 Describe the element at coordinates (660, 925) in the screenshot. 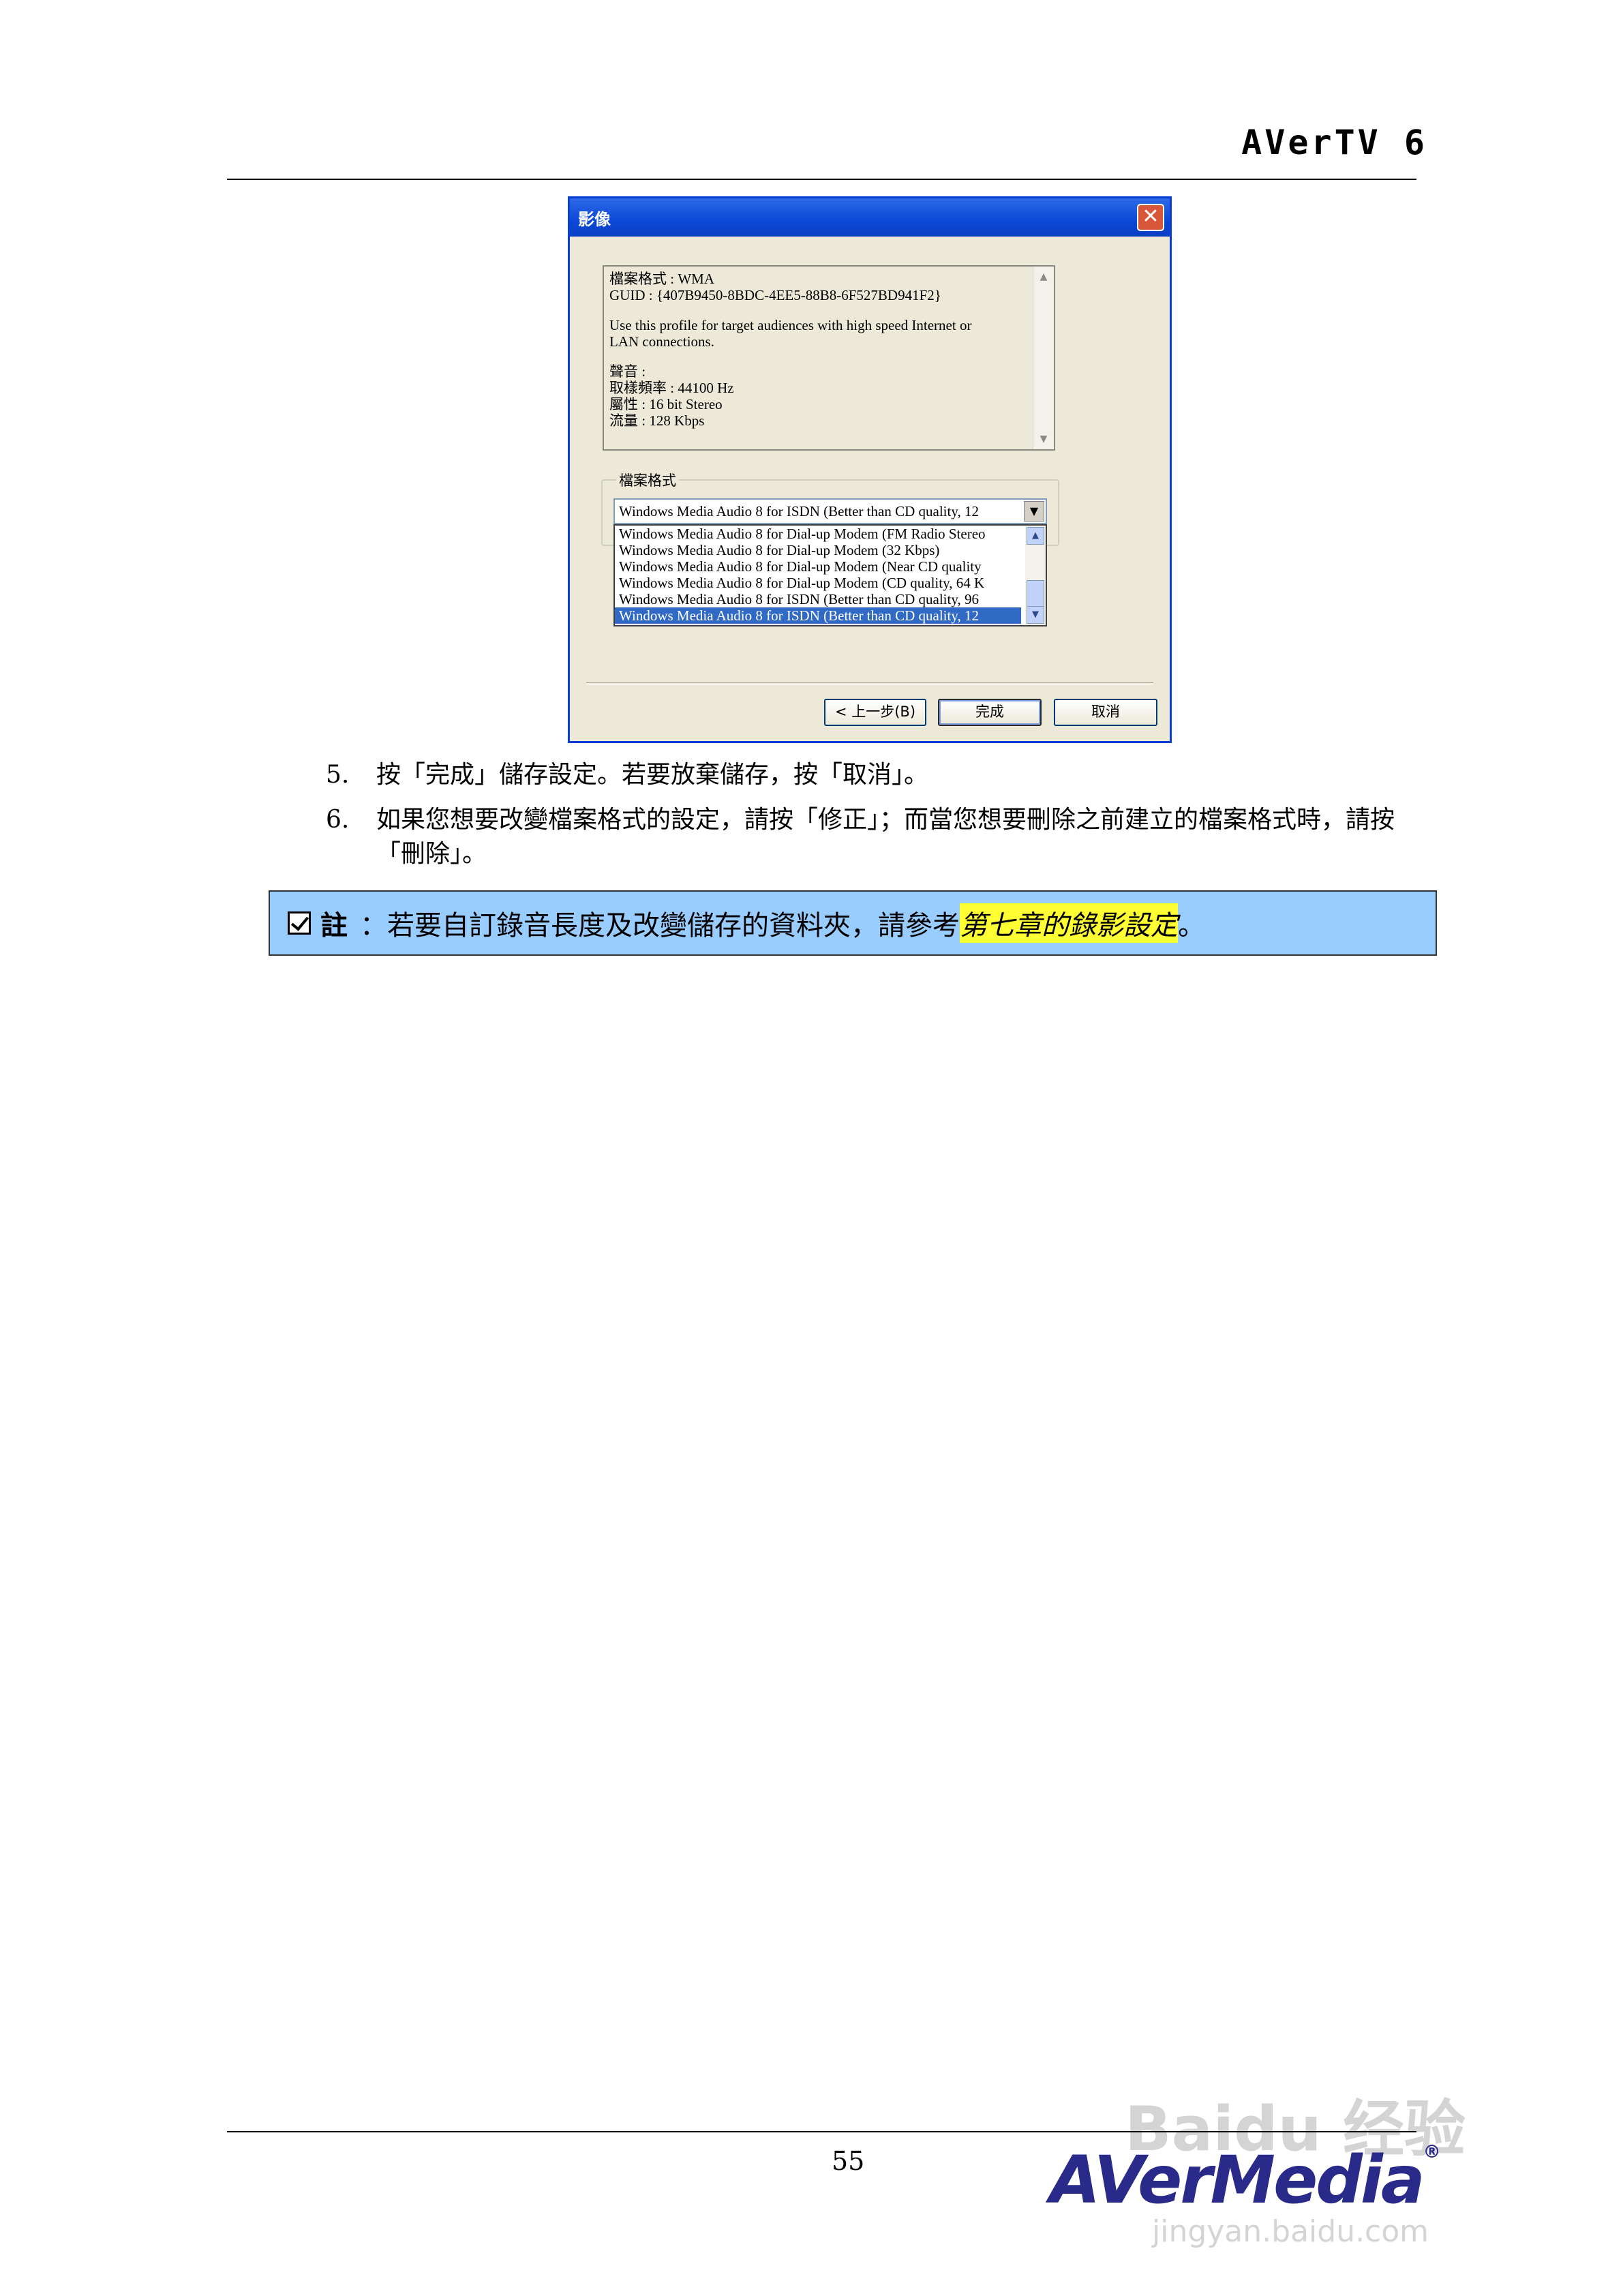

I see `note-text: ：若要自訂錄音長度及改變儲存的資料夾，請參考` at that location.